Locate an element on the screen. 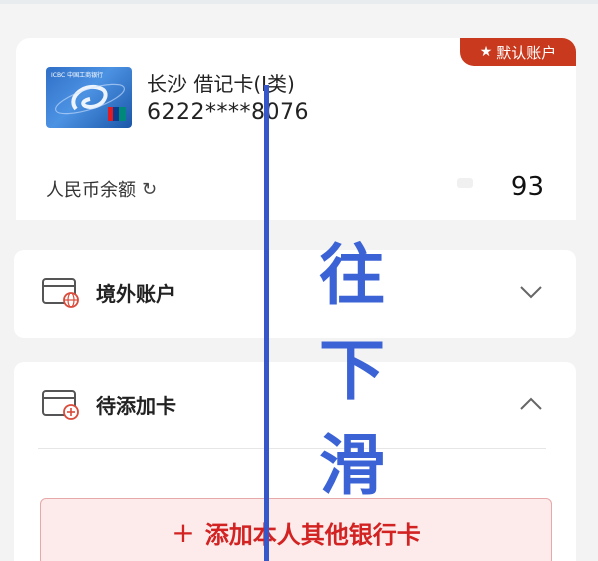 The height and width of the screenshot is (561, 598). pending-card-title: 待添加卡 is located at coordinates (136, 406).